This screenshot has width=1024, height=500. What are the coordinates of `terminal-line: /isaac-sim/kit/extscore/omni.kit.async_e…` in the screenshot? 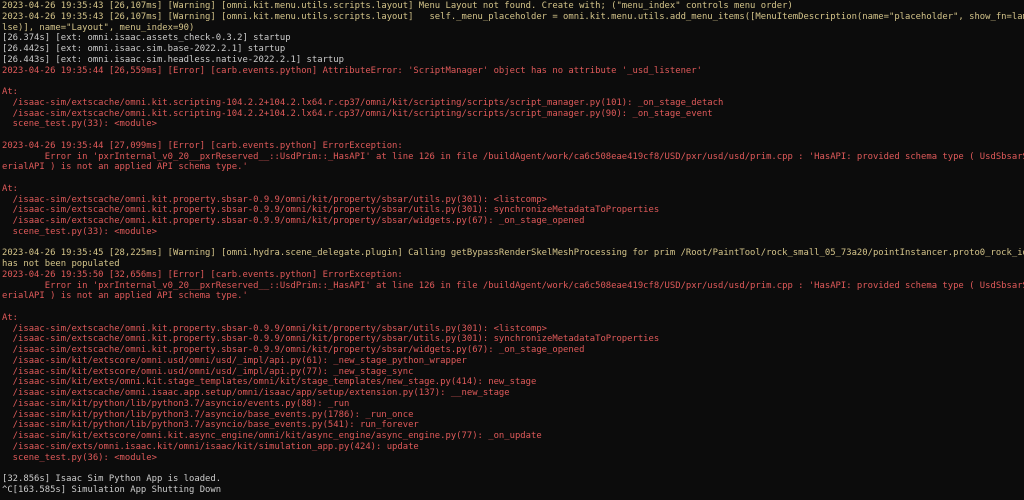 It's located at (272, 436).